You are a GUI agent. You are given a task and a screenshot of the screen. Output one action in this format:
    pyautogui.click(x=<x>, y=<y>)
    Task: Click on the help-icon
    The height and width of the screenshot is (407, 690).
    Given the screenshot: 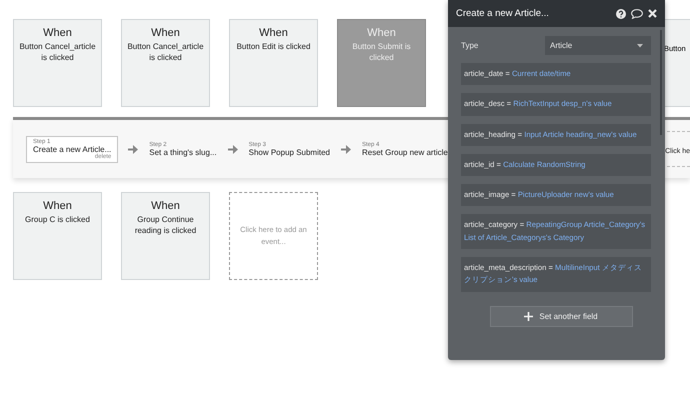 What is the action you would take?
    pyautogui.click(x=621, y=13)
    